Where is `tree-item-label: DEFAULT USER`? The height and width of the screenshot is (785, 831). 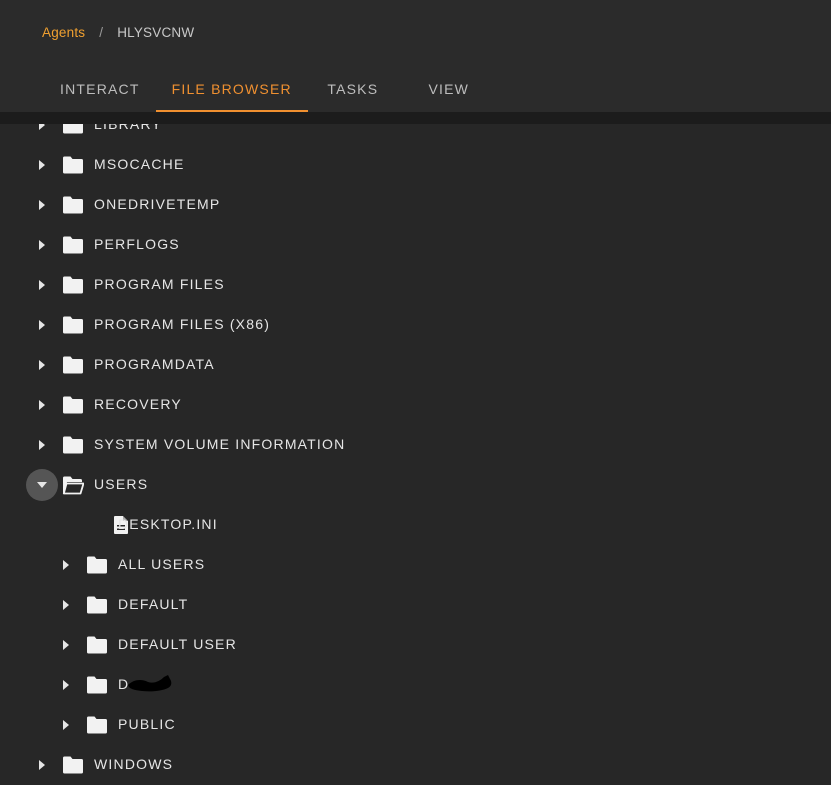 tree-item-label: DEFAULT USER is located at coordinates (177, 644).